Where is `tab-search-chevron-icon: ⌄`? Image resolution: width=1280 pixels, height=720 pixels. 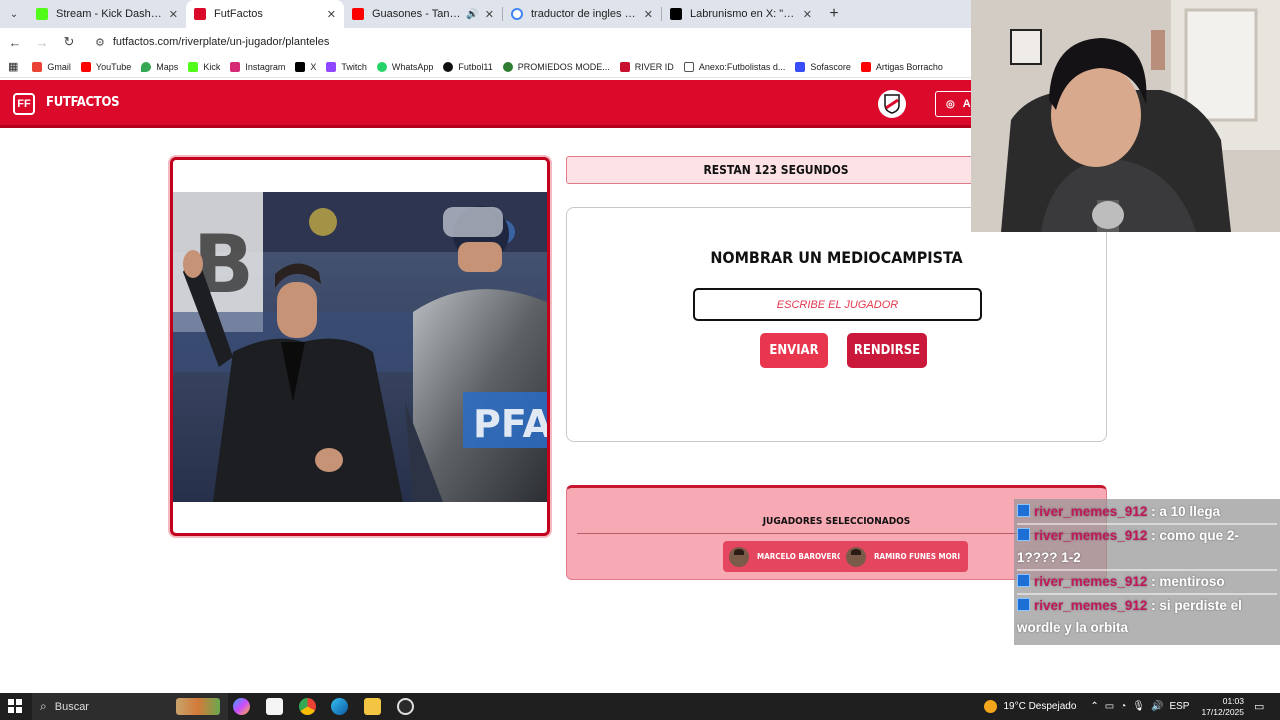
tab-search-chevron-icon: ⌄ is located at coordinates (14, 14).